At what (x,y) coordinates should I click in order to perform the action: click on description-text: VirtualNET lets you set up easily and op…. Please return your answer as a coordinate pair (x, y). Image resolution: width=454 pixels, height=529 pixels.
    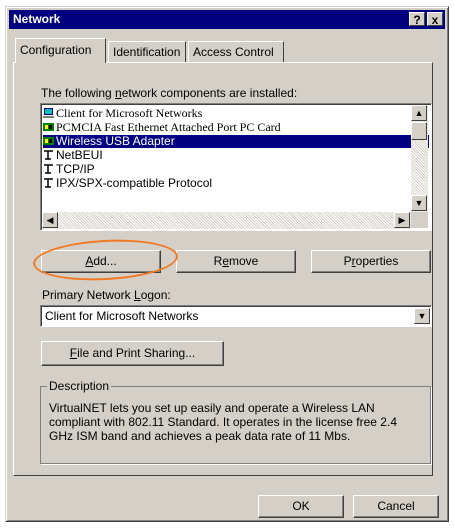
    Looking at the image, I should click on (223, 422).